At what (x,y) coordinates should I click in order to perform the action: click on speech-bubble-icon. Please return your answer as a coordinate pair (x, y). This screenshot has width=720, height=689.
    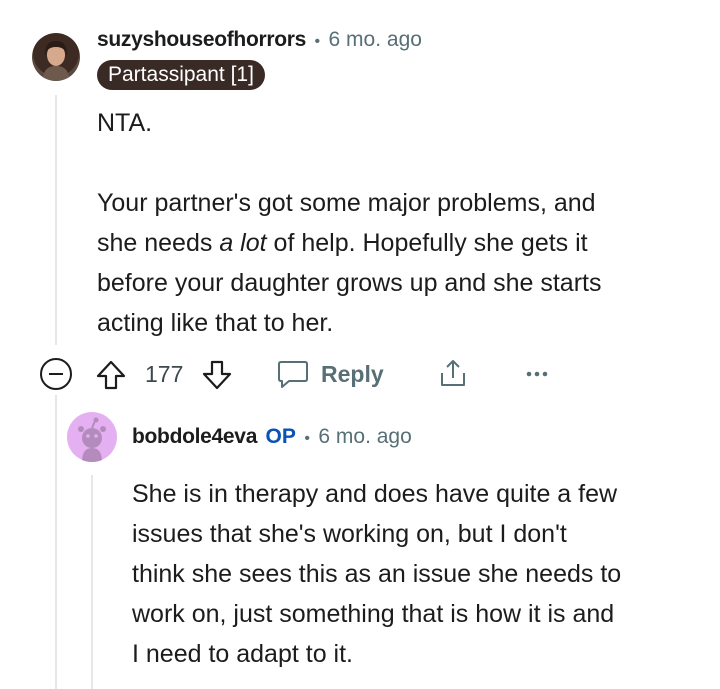
    Looking at the image, I should click on (293, 374).